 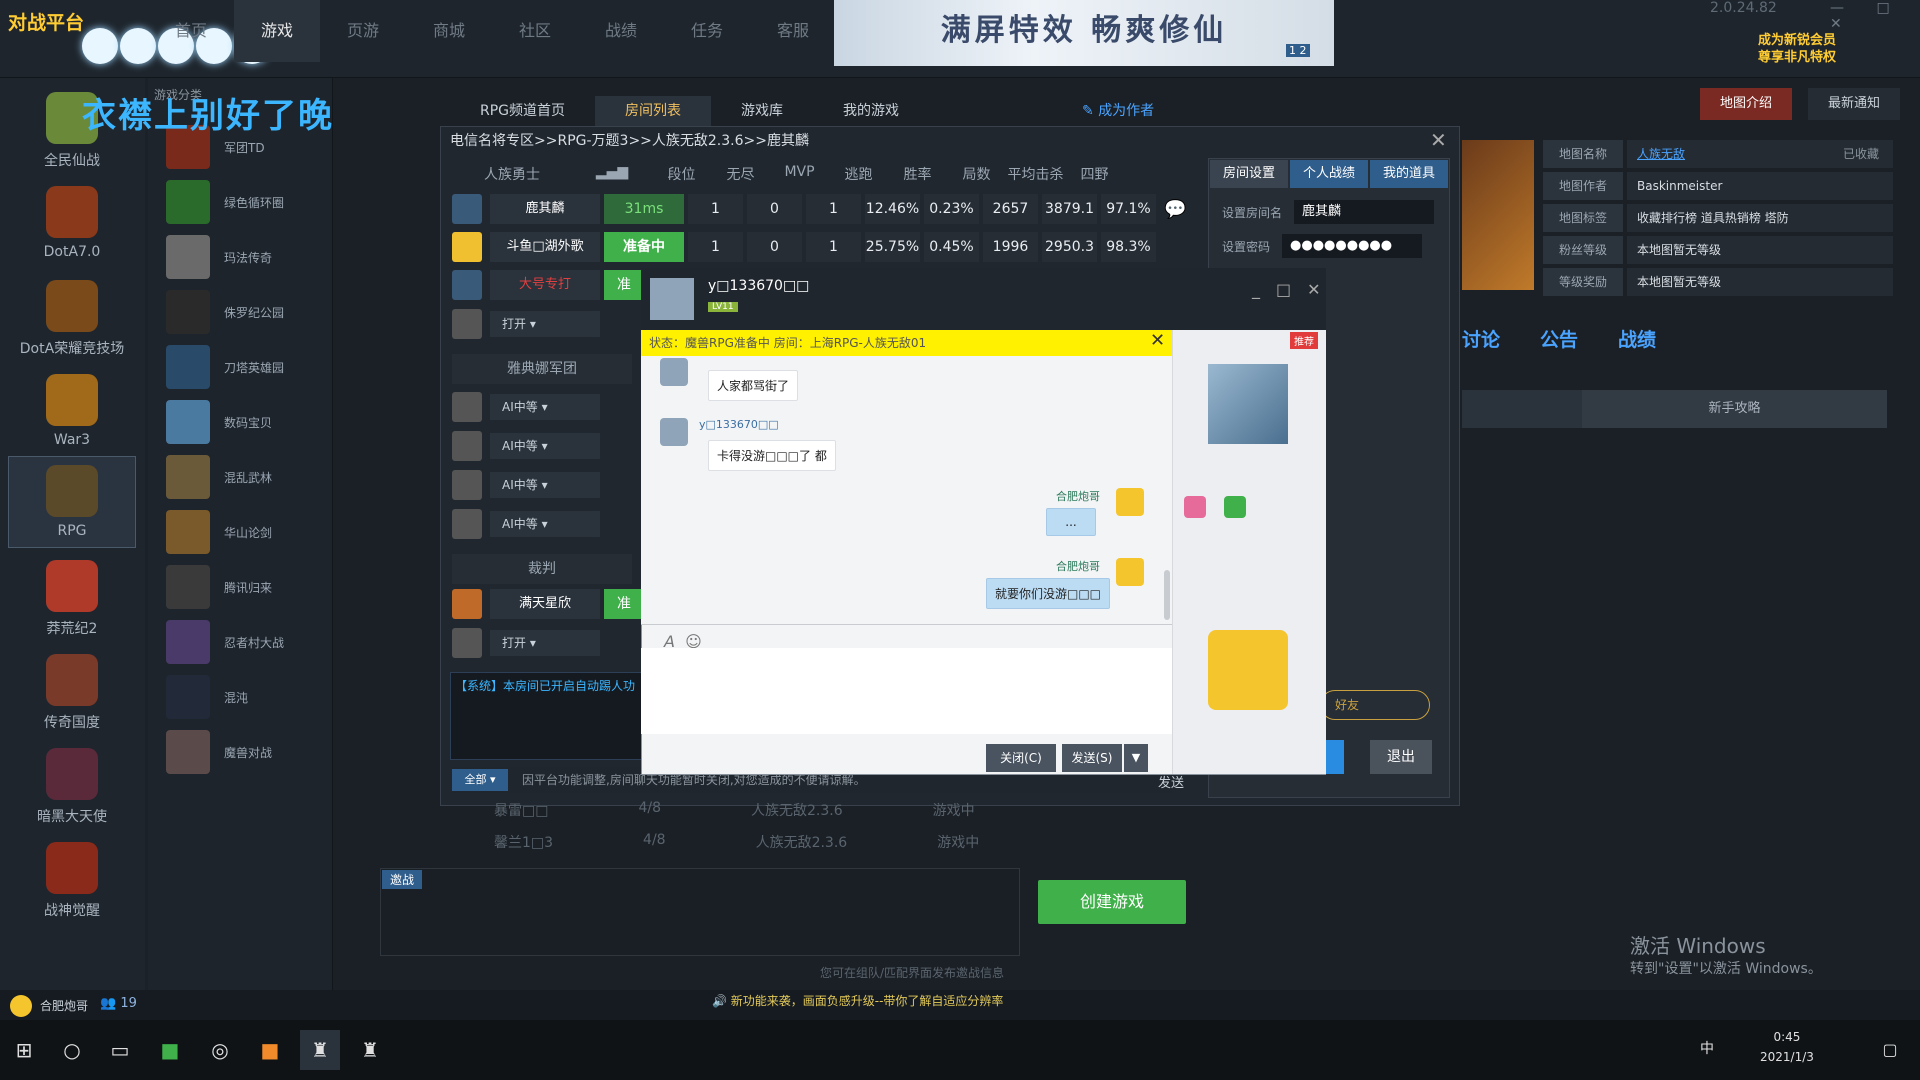 I want to click on window-controls: — □ ✕, so click(x=1875, y=16).